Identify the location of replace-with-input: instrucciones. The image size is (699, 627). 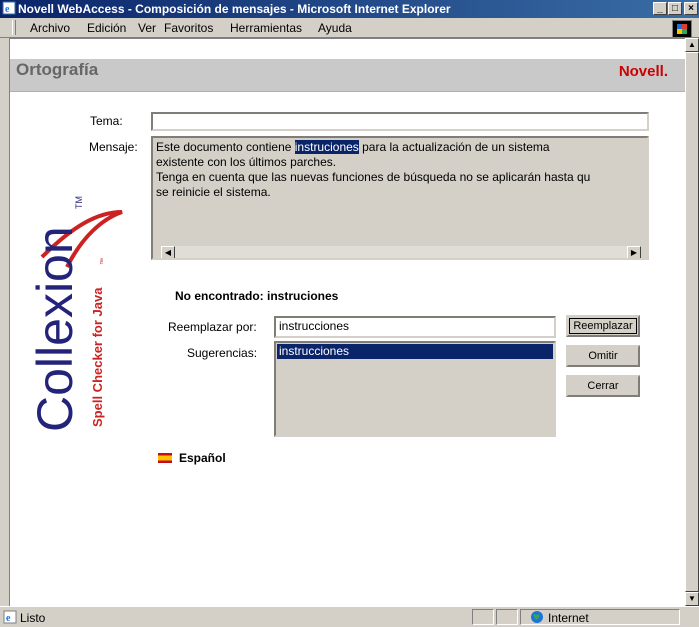
(415, 327).